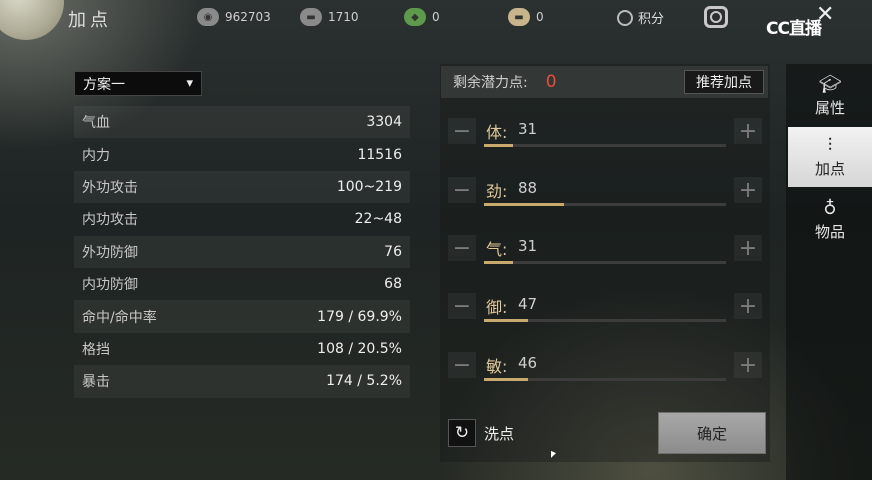 The height and width of the screenshot is (480, 872). What do you see at coordinates (499, 433) in the screenshot?
I see `reset-label: 洗点` at bounding box center [499, 433].